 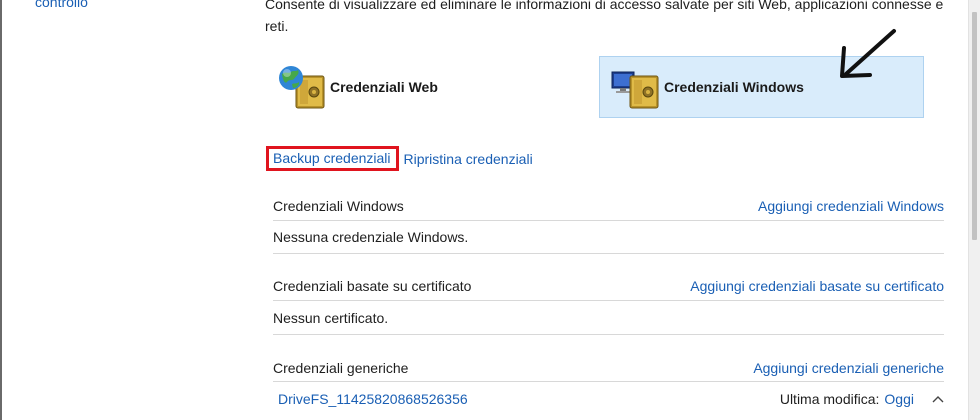 What do you see at coordinates (899, 399) in the screenshot?
I see `modified-value: Oggi` at bounding box center [899, 399].